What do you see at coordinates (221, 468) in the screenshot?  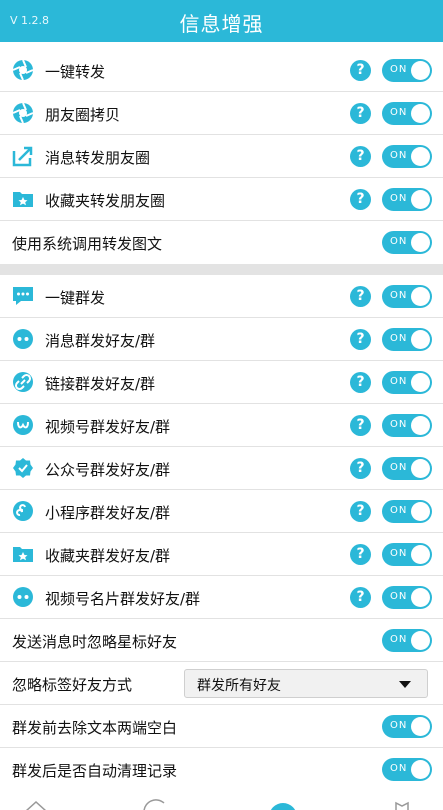 I see `setting-row-official-account-broadcast: 公众号群发好友/群 ? ON` at bounding box center [221, 468].